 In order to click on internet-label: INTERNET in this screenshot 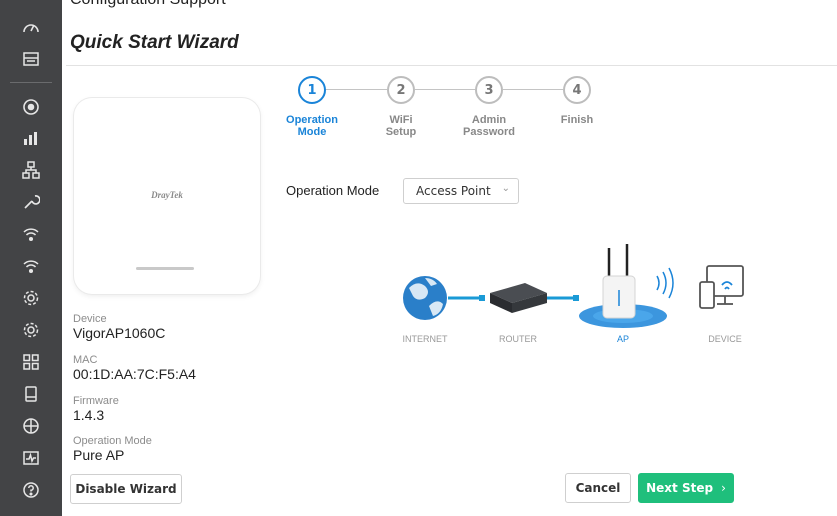, I will do `click(425, 339)`.